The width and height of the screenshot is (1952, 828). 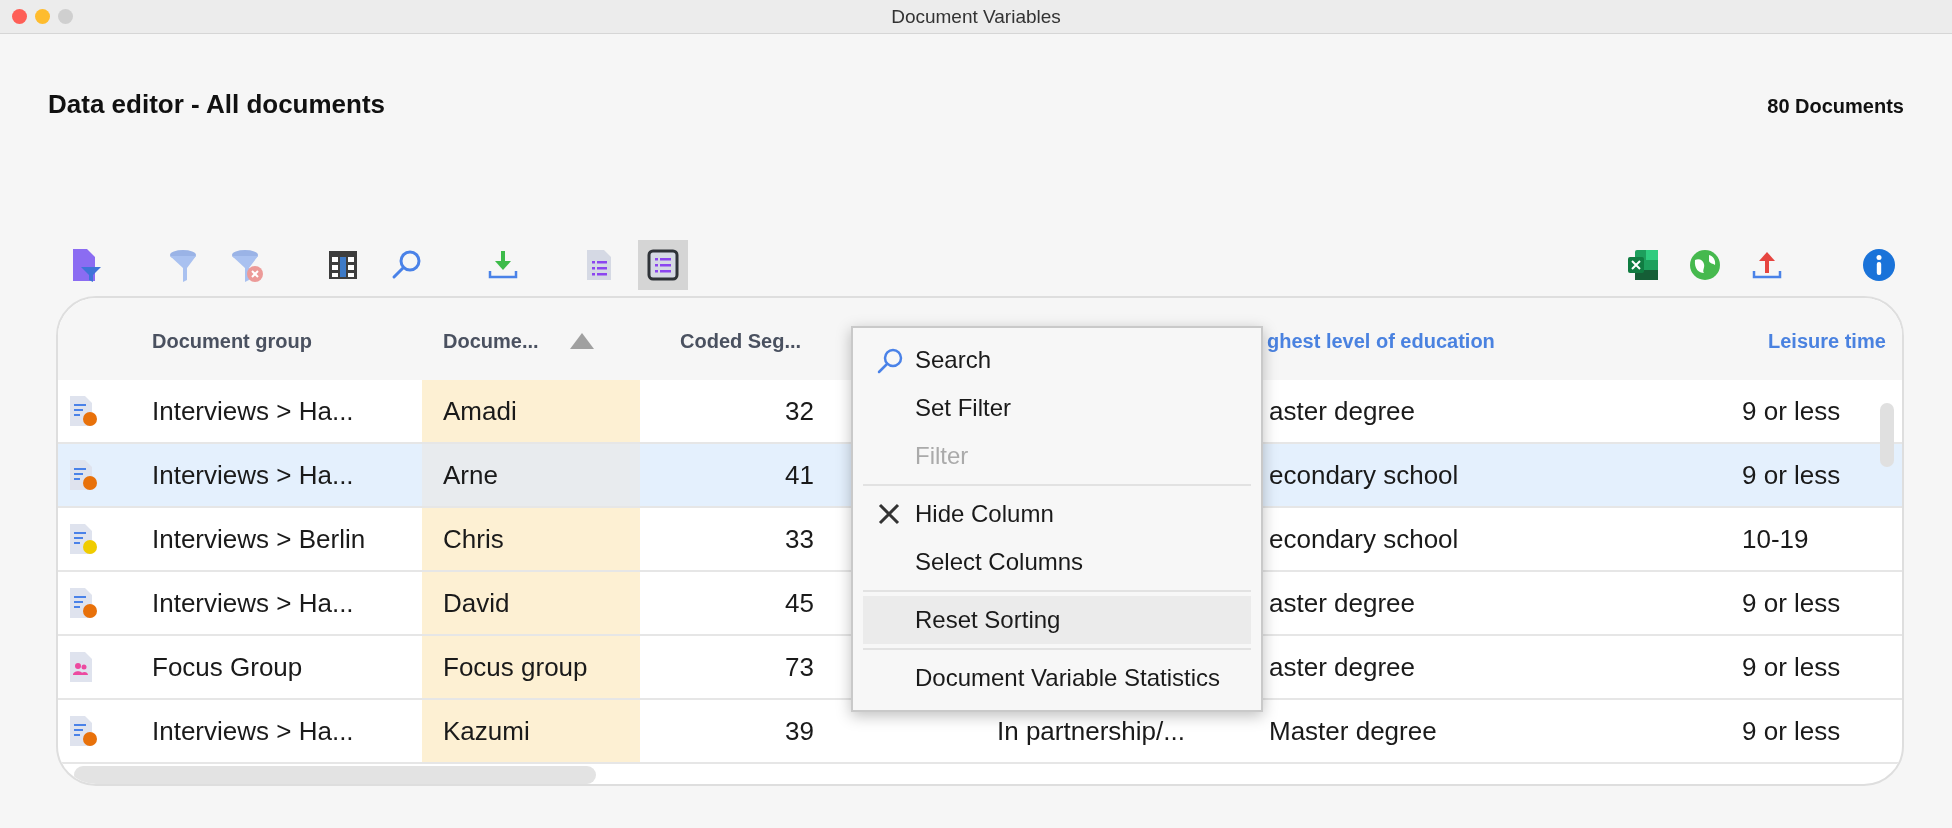 What do you see at coordinates (1057, 620) in the screenshot?
I see `menu-item: Reset Sorting` at bounding box center [1057, 620].